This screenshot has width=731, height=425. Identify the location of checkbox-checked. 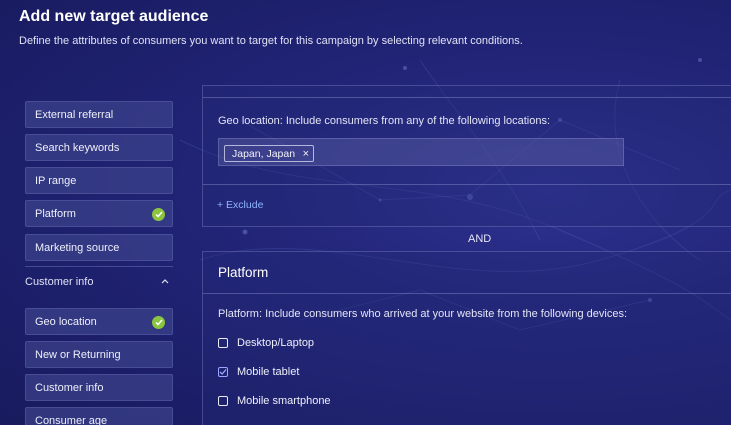
(223, 372).